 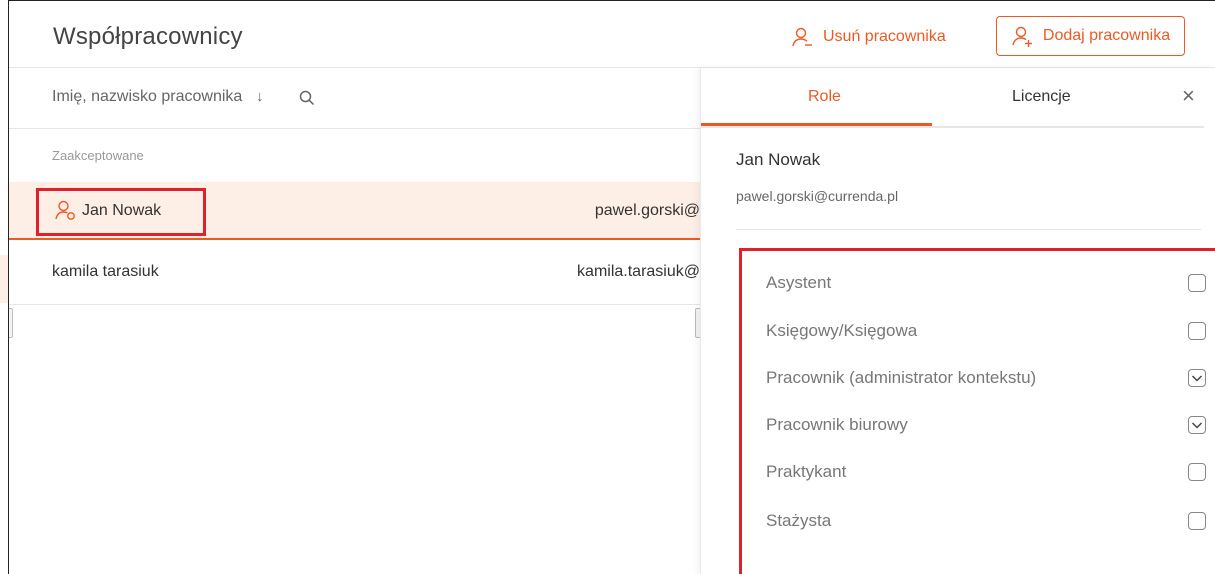 I want to click on role-item-praktykant: Praktykant, so click(x=986, y=472).